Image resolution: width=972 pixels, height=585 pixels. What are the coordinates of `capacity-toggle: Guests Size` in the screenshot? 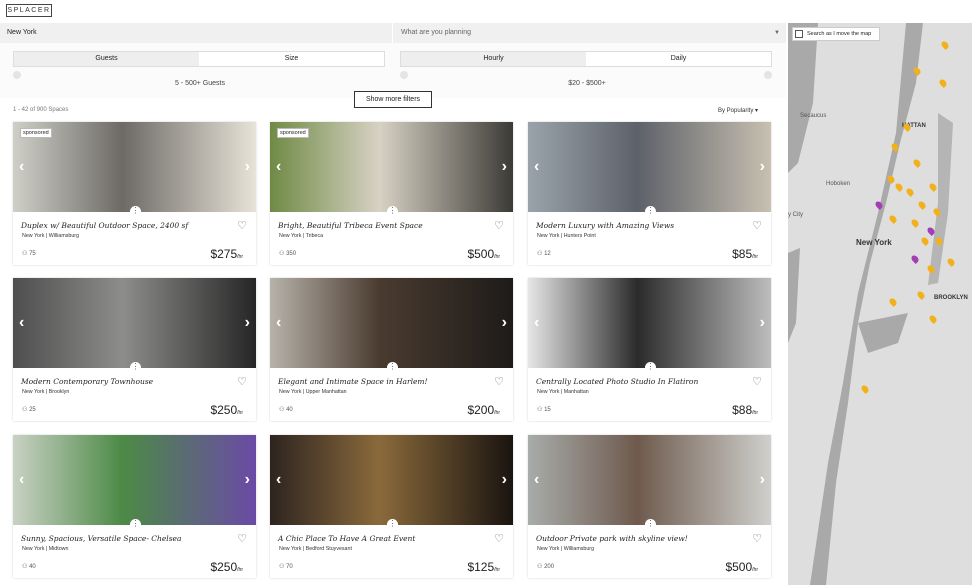 It's located at (199, 59).